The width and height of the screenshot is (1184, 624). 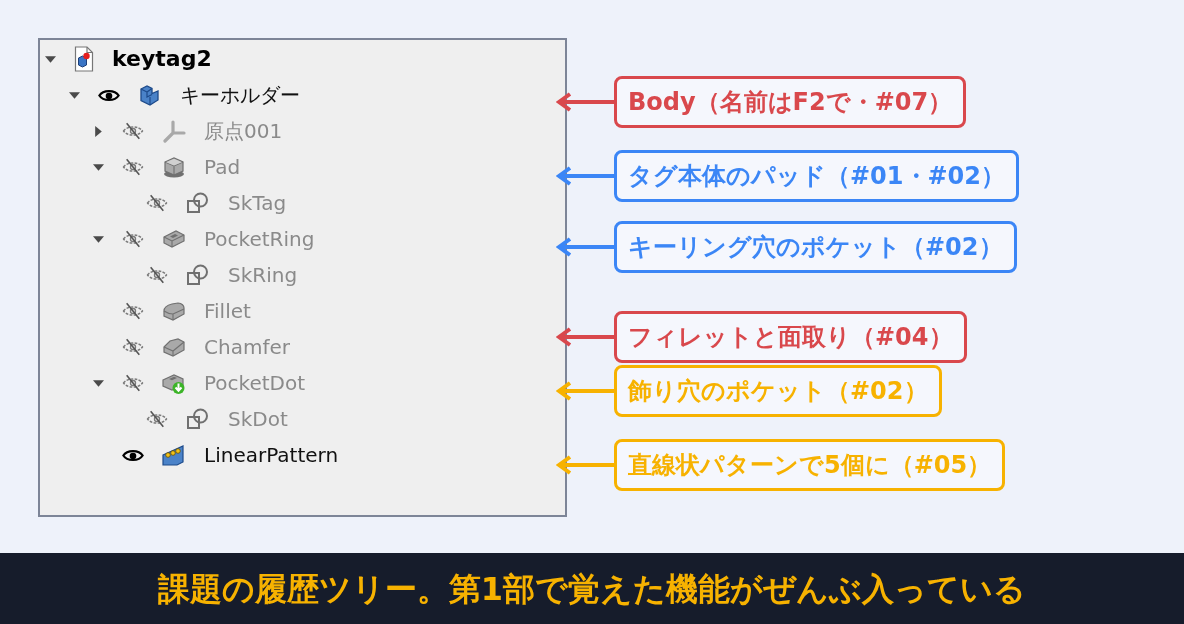 What do you see at coordinates (778, 391) in the screenshot?
I see `callout-label: 飾り穴のポケット（#02）` at bounding box center [778, 391].